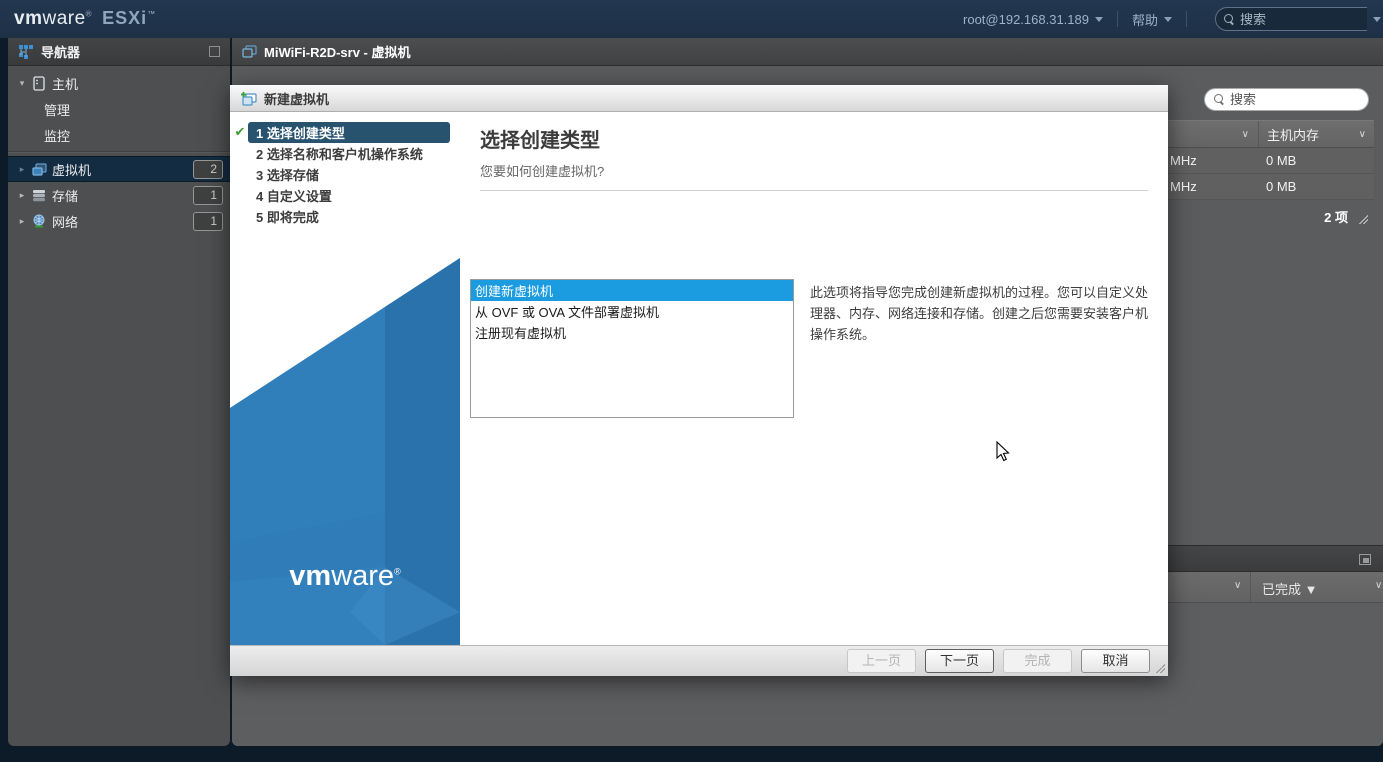 Image resolution: width=1383 pixels, height=762 pixels. I want to click on wizard-page-subtitle: 您要如何创建虚拟机?, so click(542, 171).